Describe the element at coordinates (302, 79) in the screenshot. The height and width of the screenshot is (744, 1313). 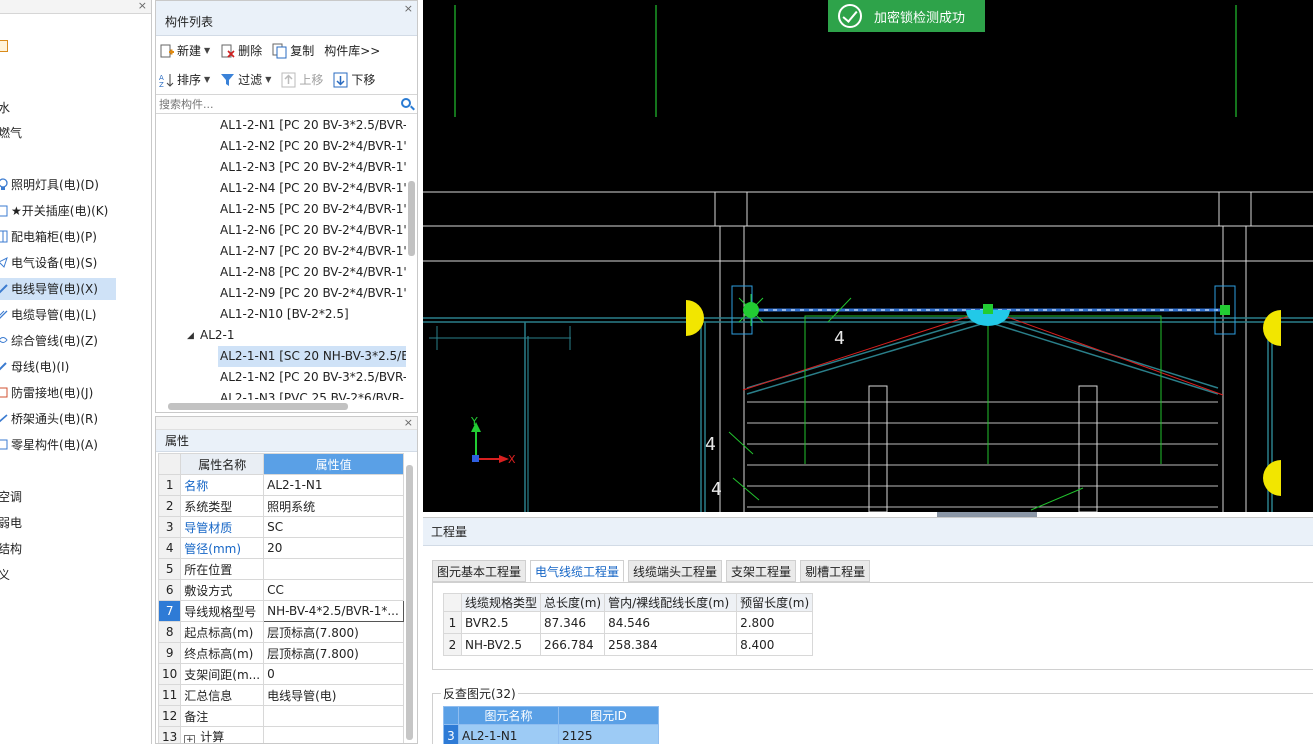
I see `move-up-button: 上移` at that location.